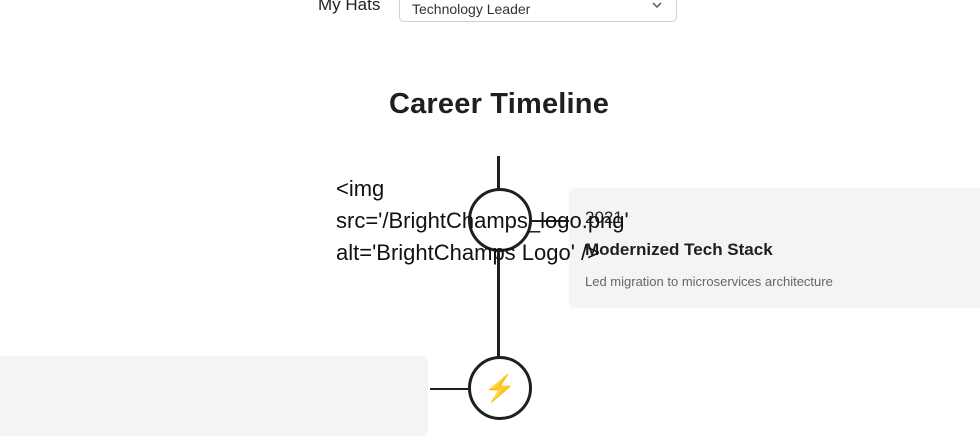 The height and width of the screenshot is (436, 980). I want to click on timeline-connector, so click(449, 389).